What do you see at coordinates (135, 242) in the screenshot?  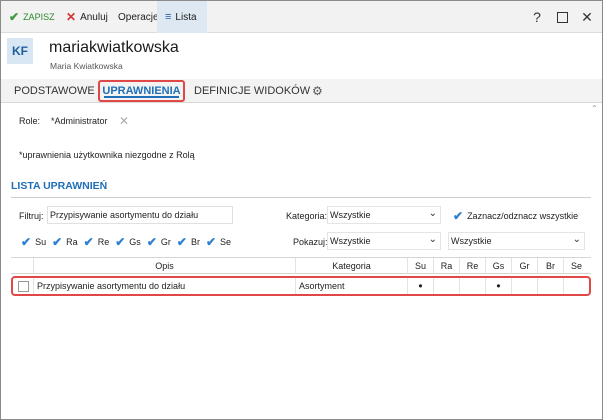 I see `flag-label: Gs` at bounding box center [135, 242].